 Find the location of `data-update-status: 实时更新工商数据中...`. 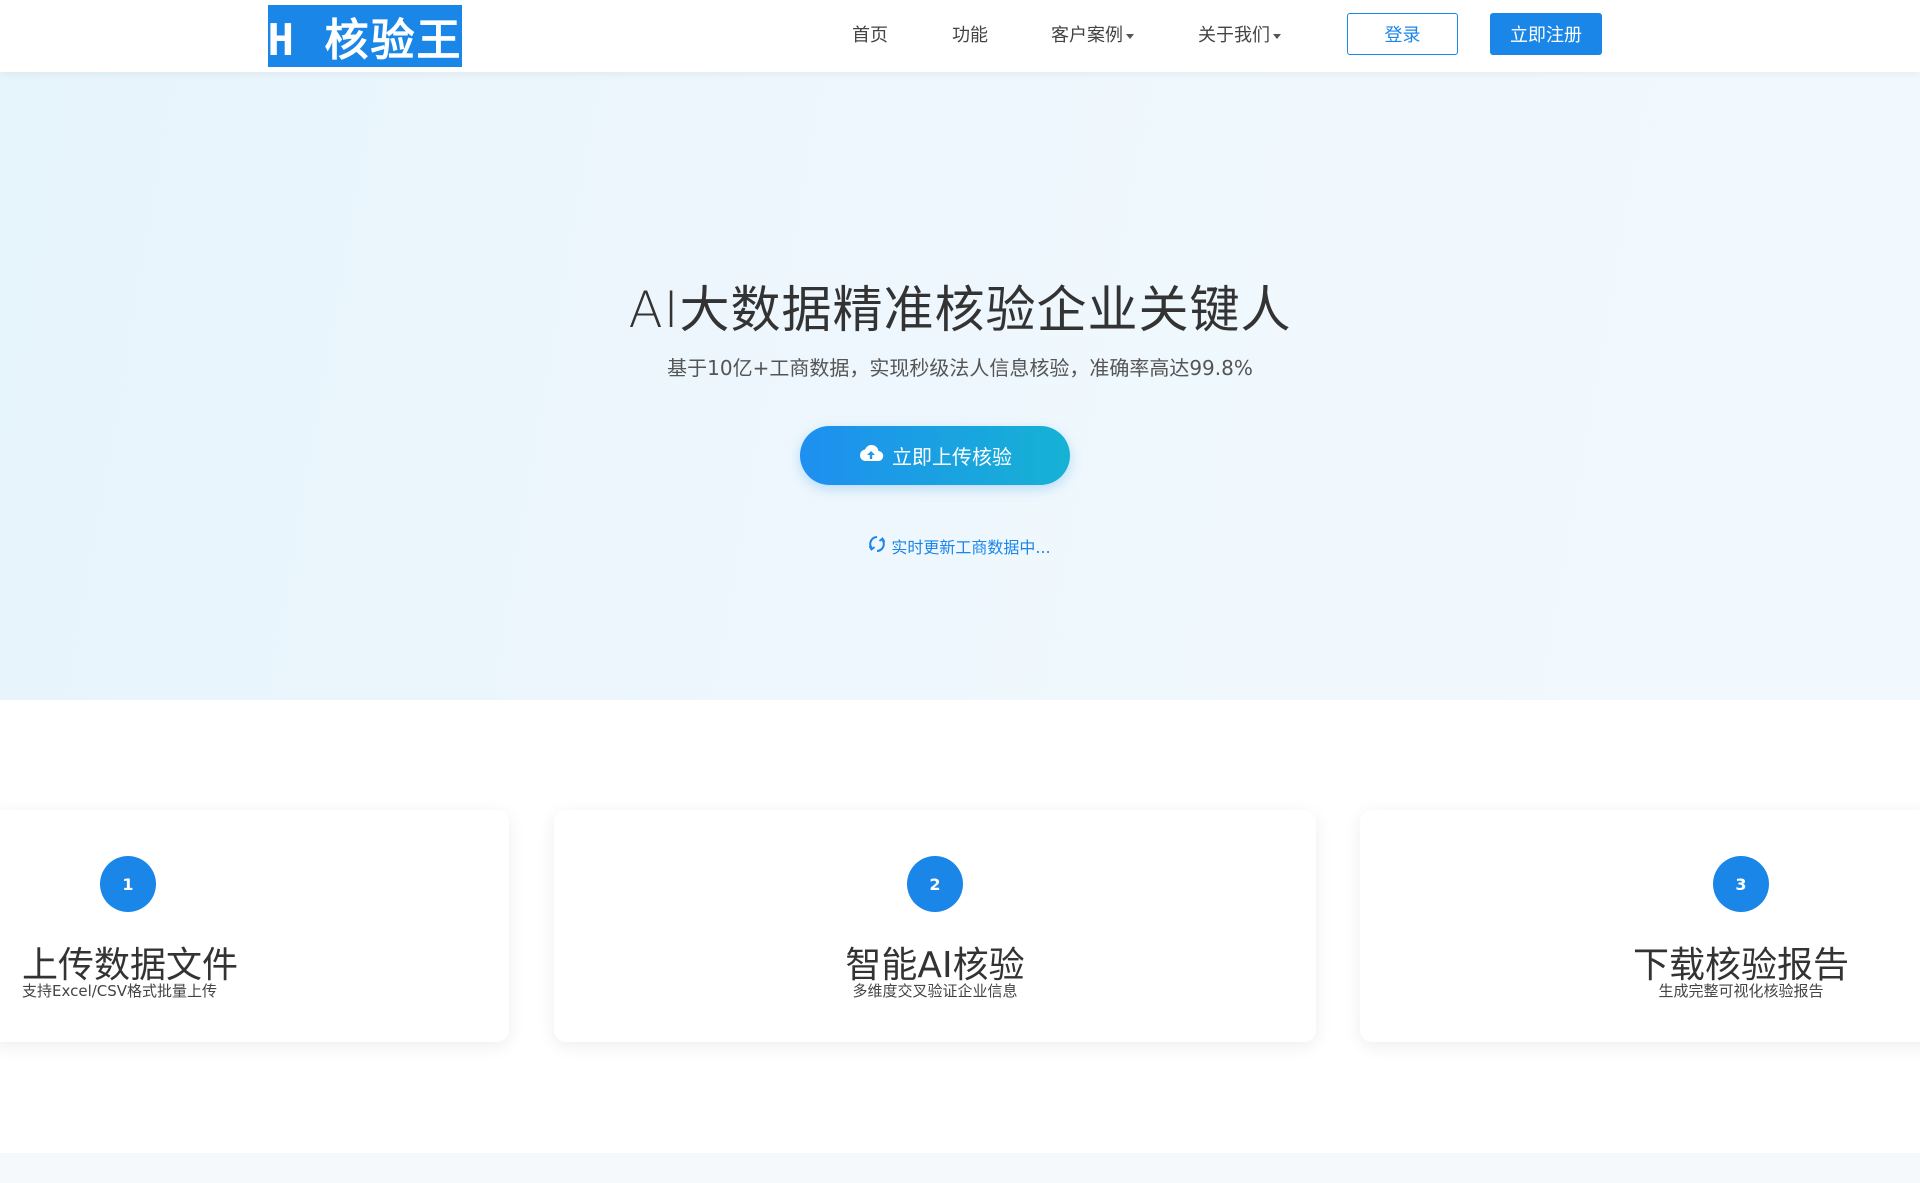

data-update-status: 实时更新工商数据中... is located at coordinates (960, 546).